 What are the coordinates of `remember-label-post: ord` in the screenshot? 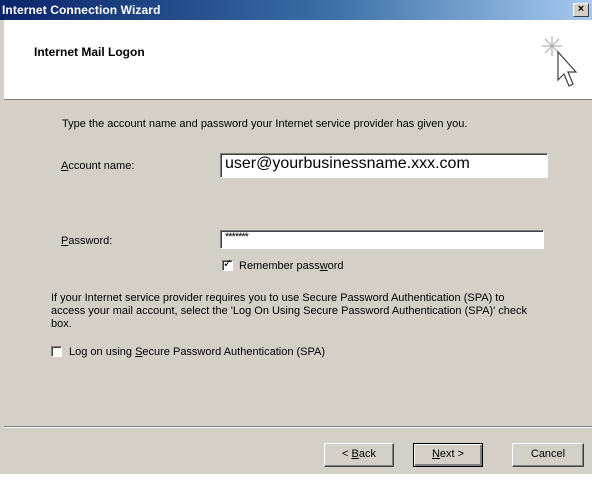 It's located at (335, 266).